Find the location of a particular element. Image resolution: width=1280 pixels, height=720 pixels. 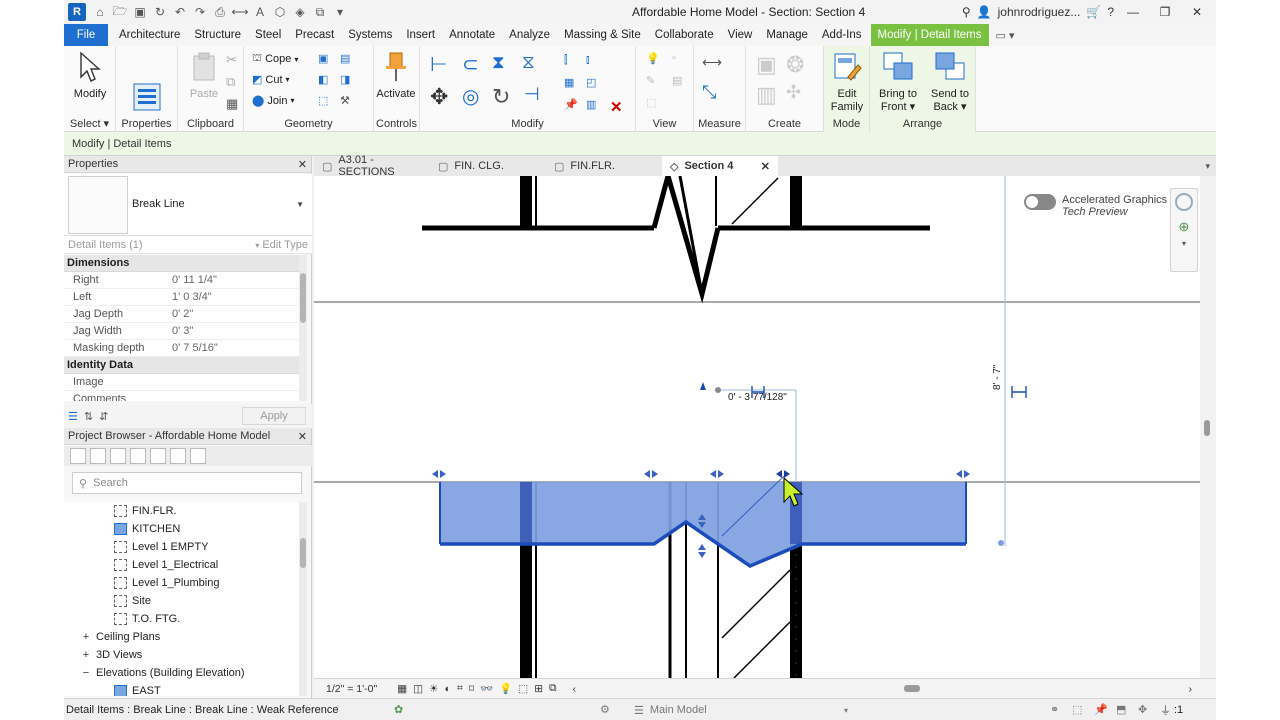

property-group-header: Dimensions is located at coordinates (182, 263).